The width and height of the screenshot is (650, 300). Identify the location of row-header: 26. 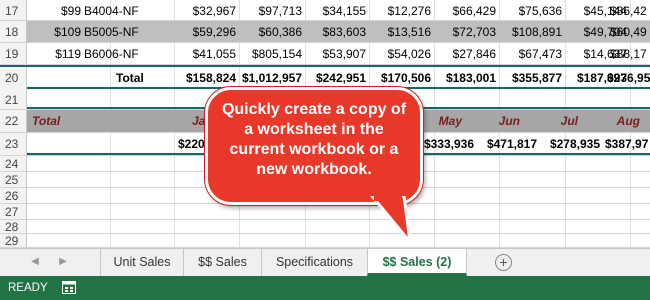
(13, 195).